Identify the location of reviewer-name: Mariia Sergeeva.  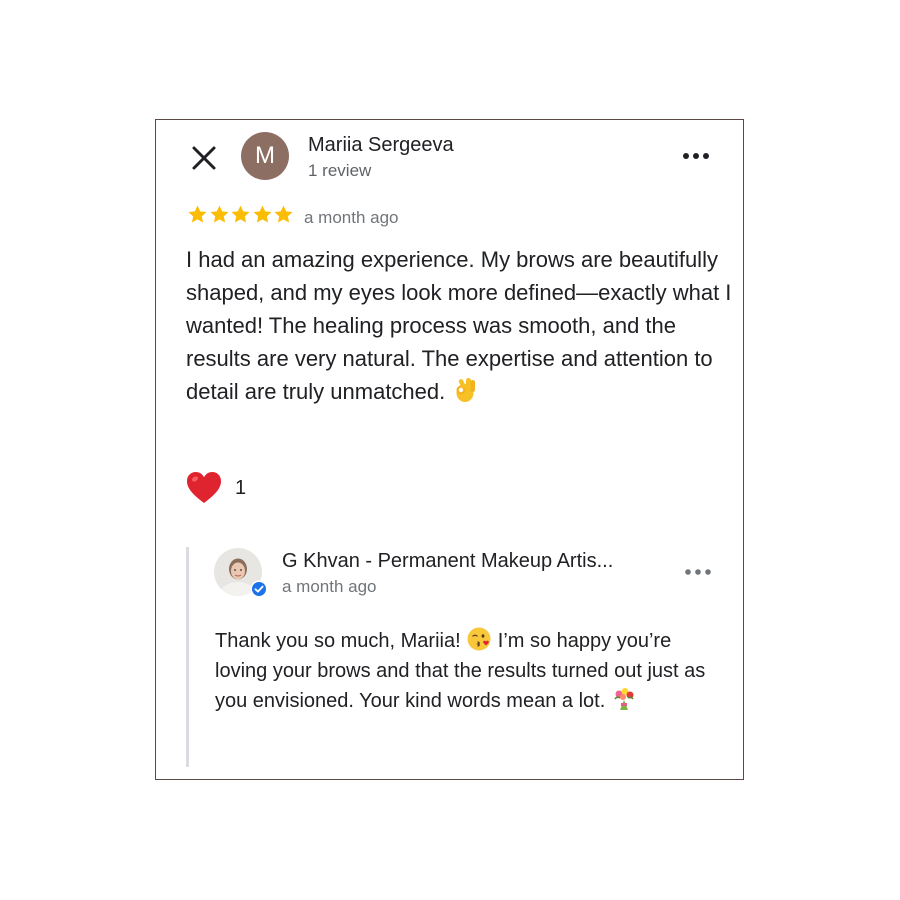
(381, 145).